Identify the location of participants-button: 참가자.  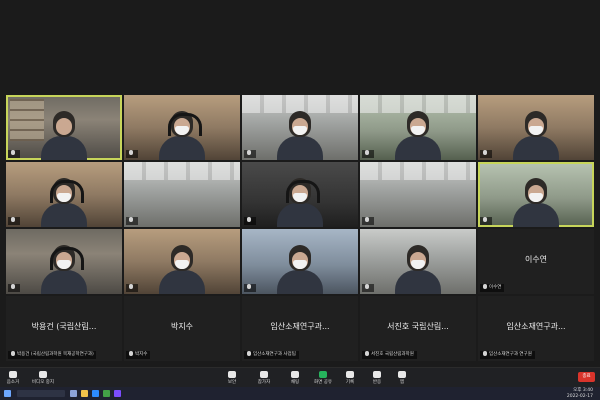
(264, 378).